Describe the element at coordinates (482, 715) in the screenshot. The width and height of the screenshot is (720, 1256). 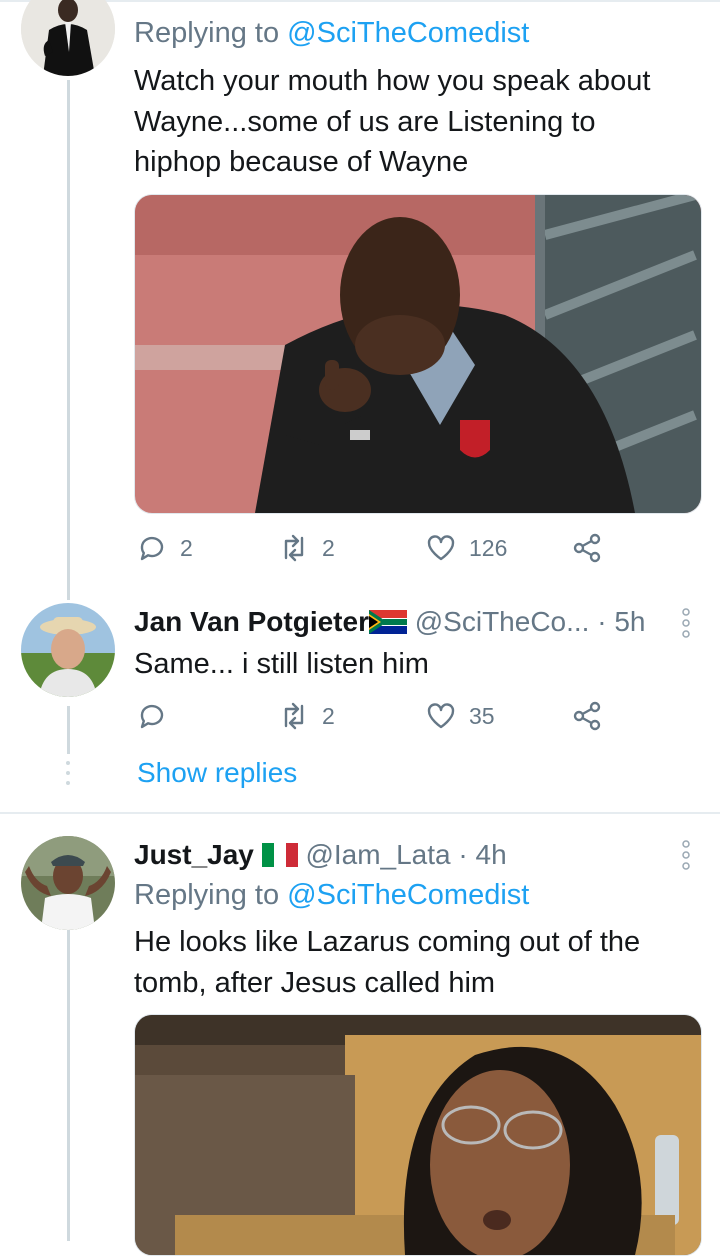
I see `like-count: 35` at that location.